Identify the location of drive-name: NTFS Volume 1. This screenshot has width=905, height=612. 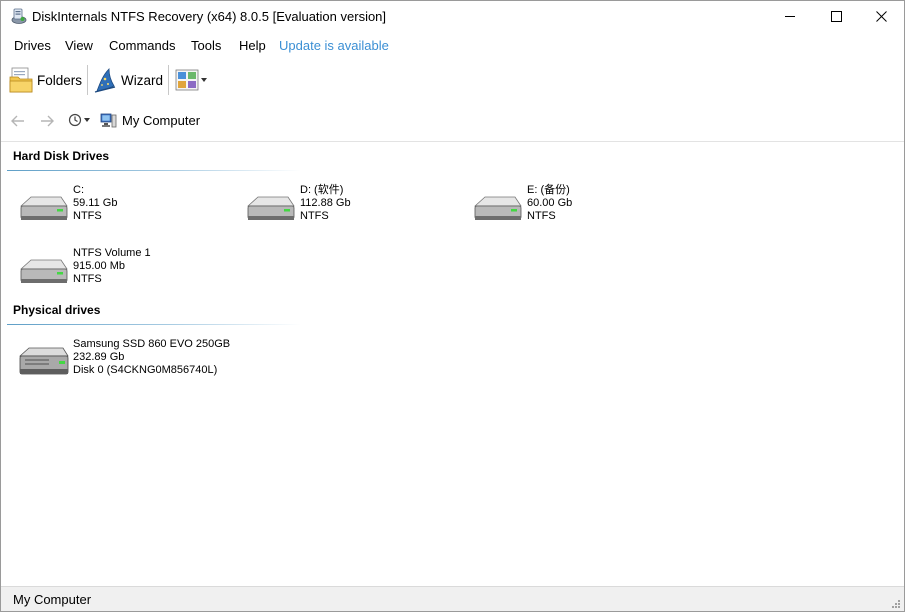
(112, 253).